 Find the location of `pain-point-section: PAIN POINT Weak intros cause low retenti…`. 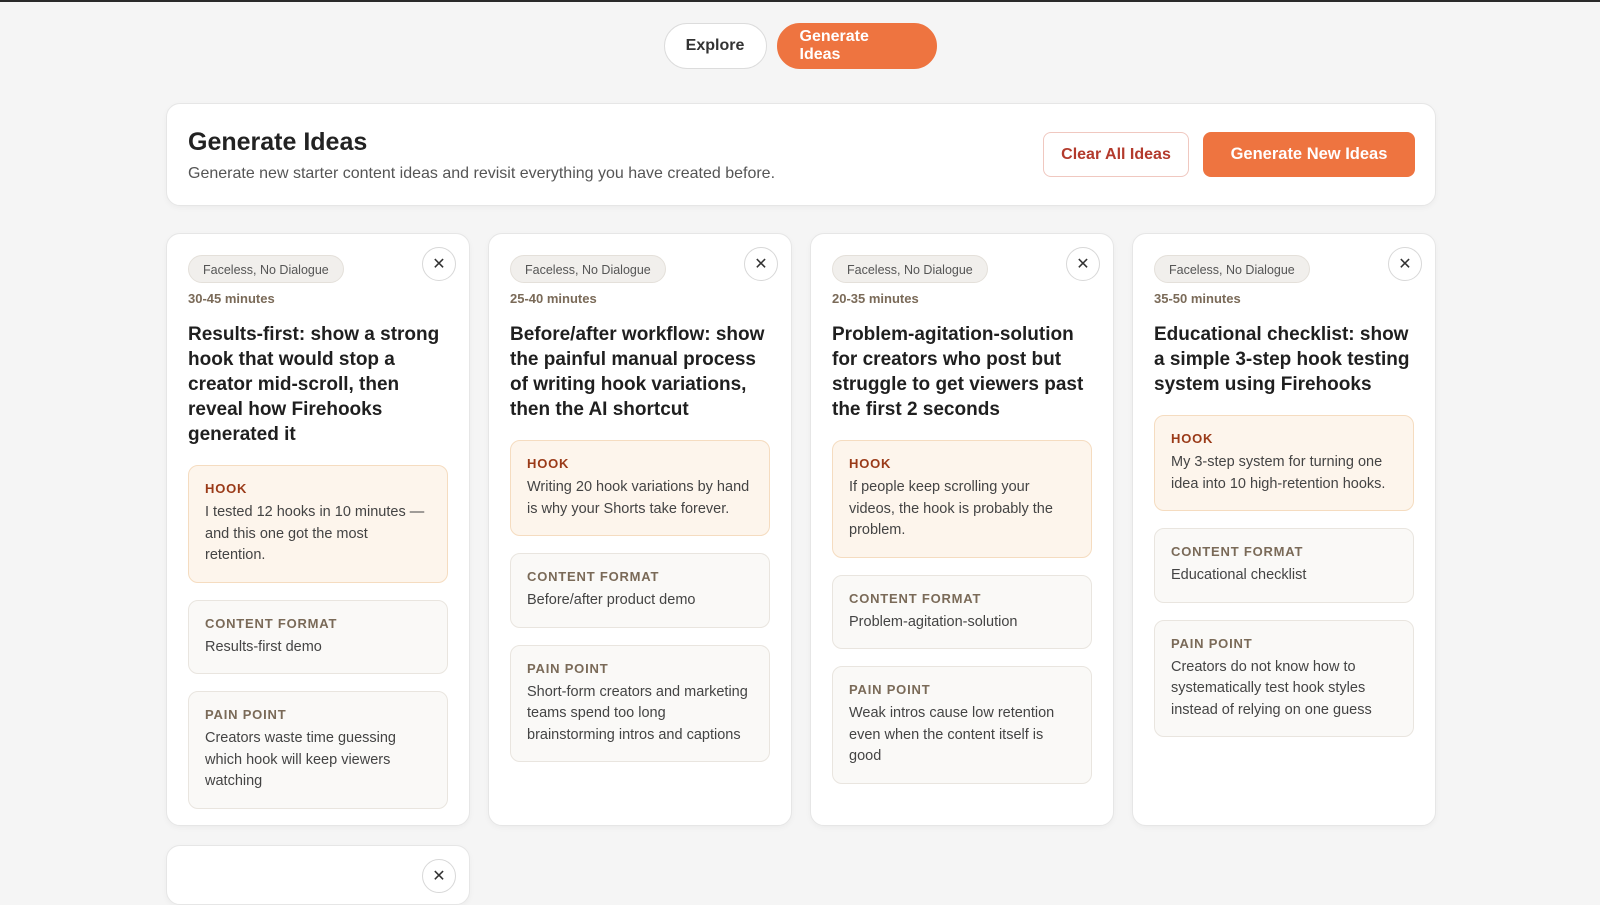

pain-point-section: PAIN POINT Weak intros cause low retenti… is located at coordinates (962, 725).